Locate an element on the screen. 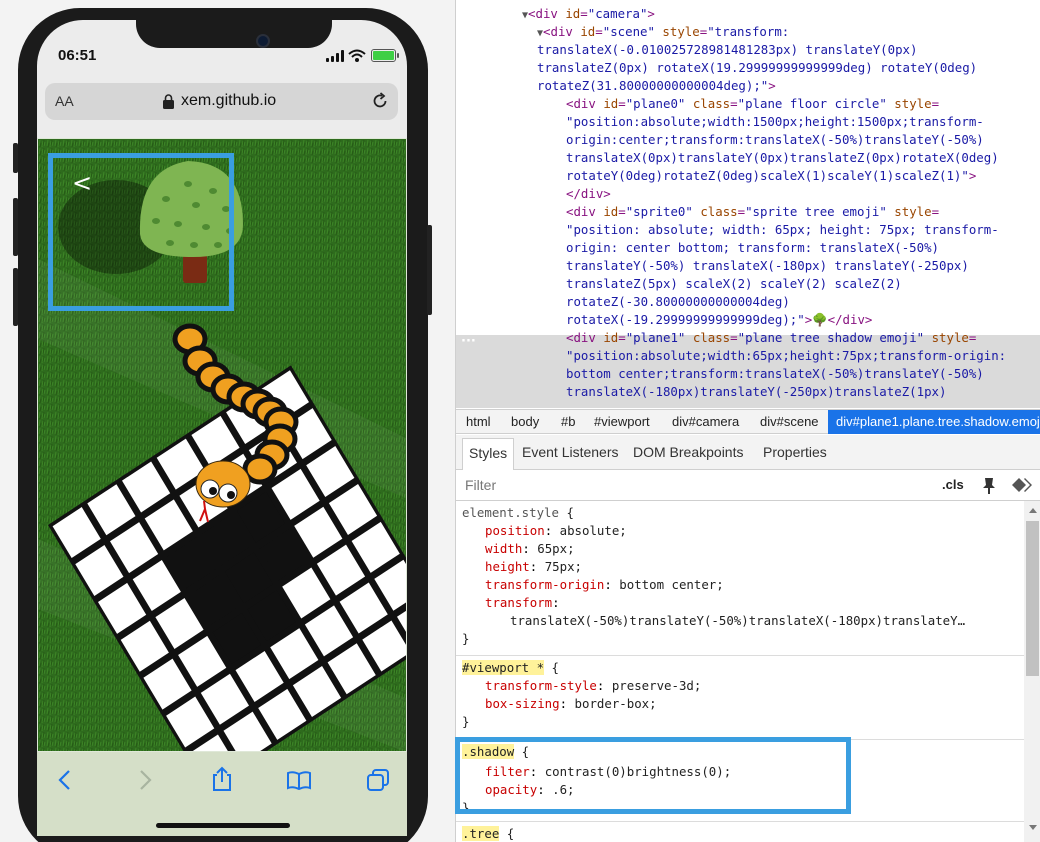 The image size is (1040, 842). css-declaration: height: 75px; is located at coordinates (533, 567).